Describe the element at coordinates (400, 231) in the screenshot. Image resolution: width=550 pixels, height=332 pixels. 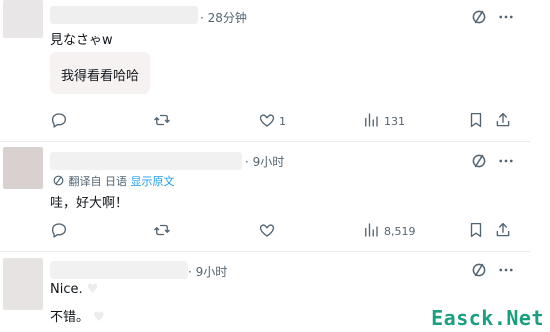
I see `view-count: 8,519` at that location.